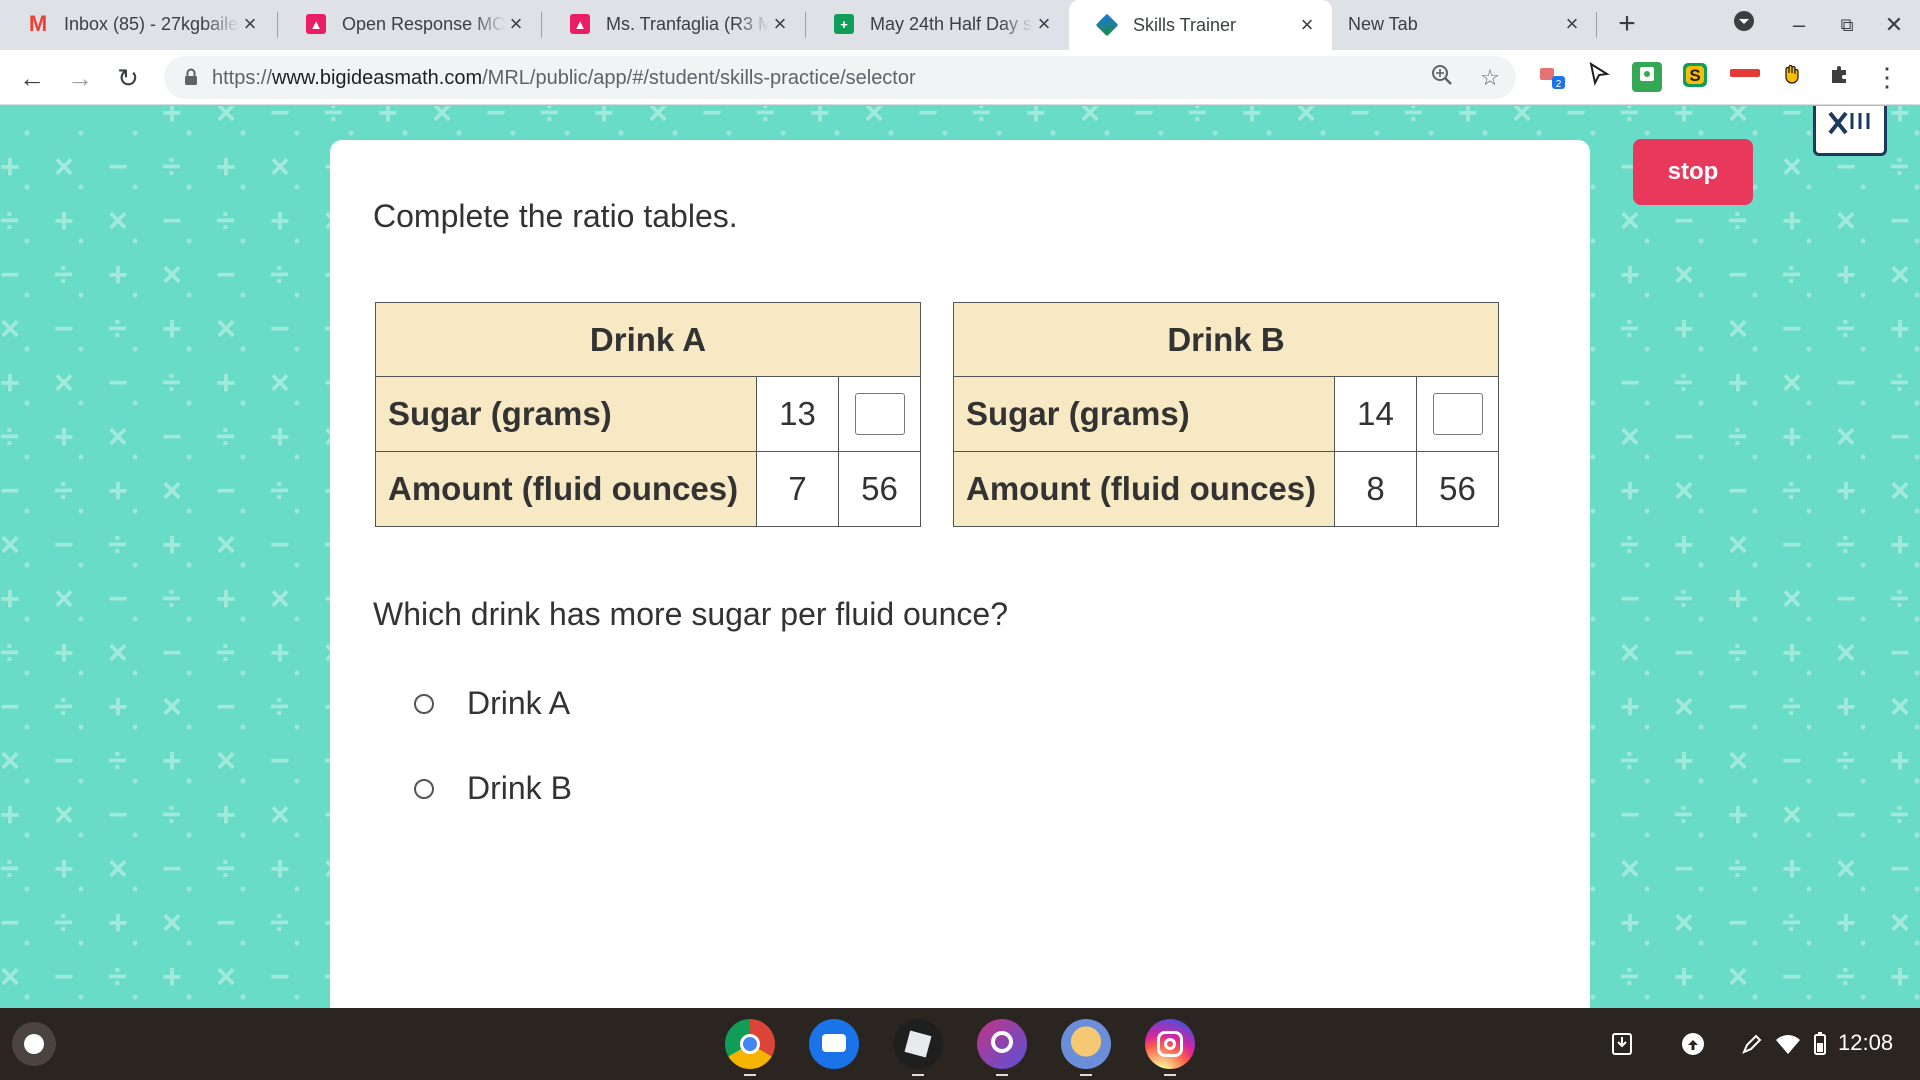  Describe the element at coordinates (1596, 25) in the screenshot. I see `tab-separator` at that location.